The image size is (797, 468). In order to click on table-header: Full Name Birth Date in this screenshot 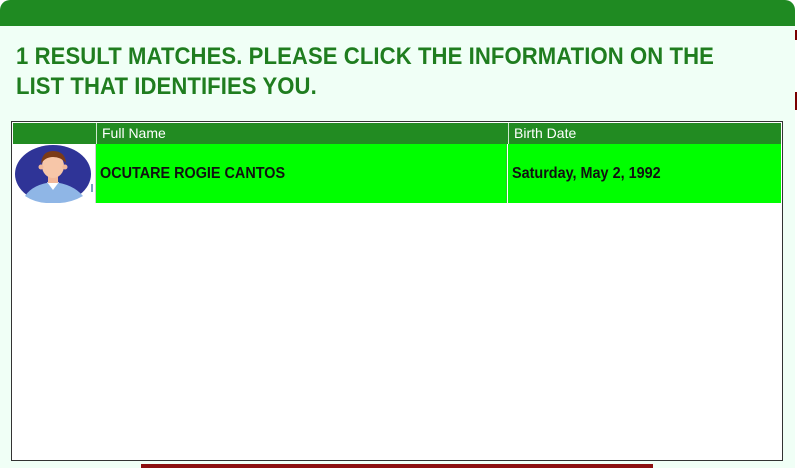, I will do `click(397, 133)`.